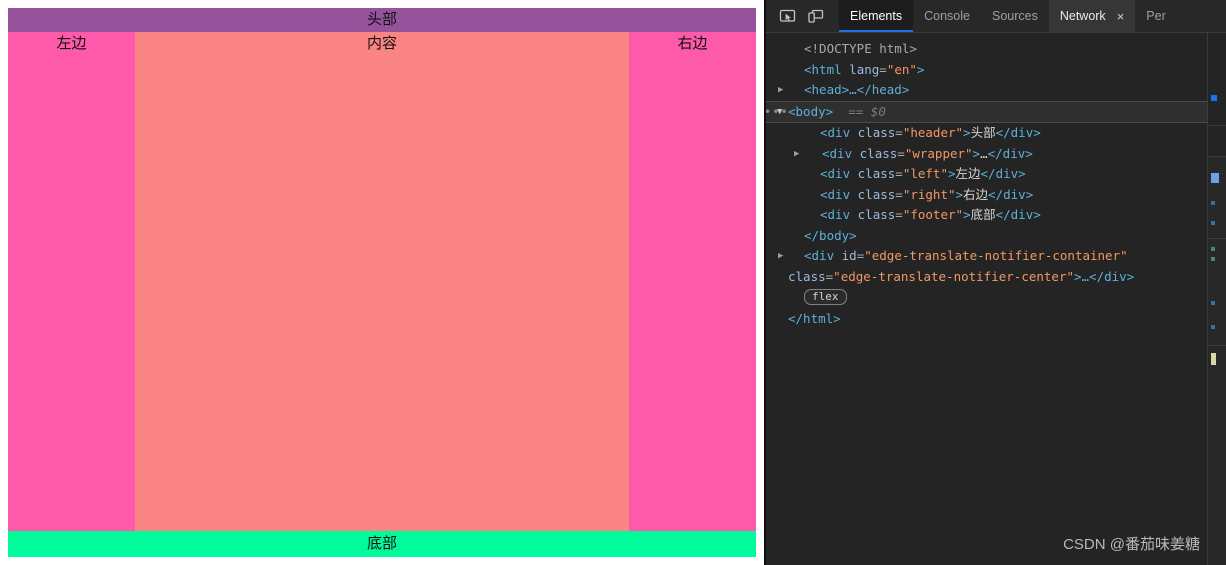 The height and width of the screenshot is (565, 1226). Describe the element at coordinates (1014, 194) in the screenshot. I see `child3-close-tag: div` at that location.